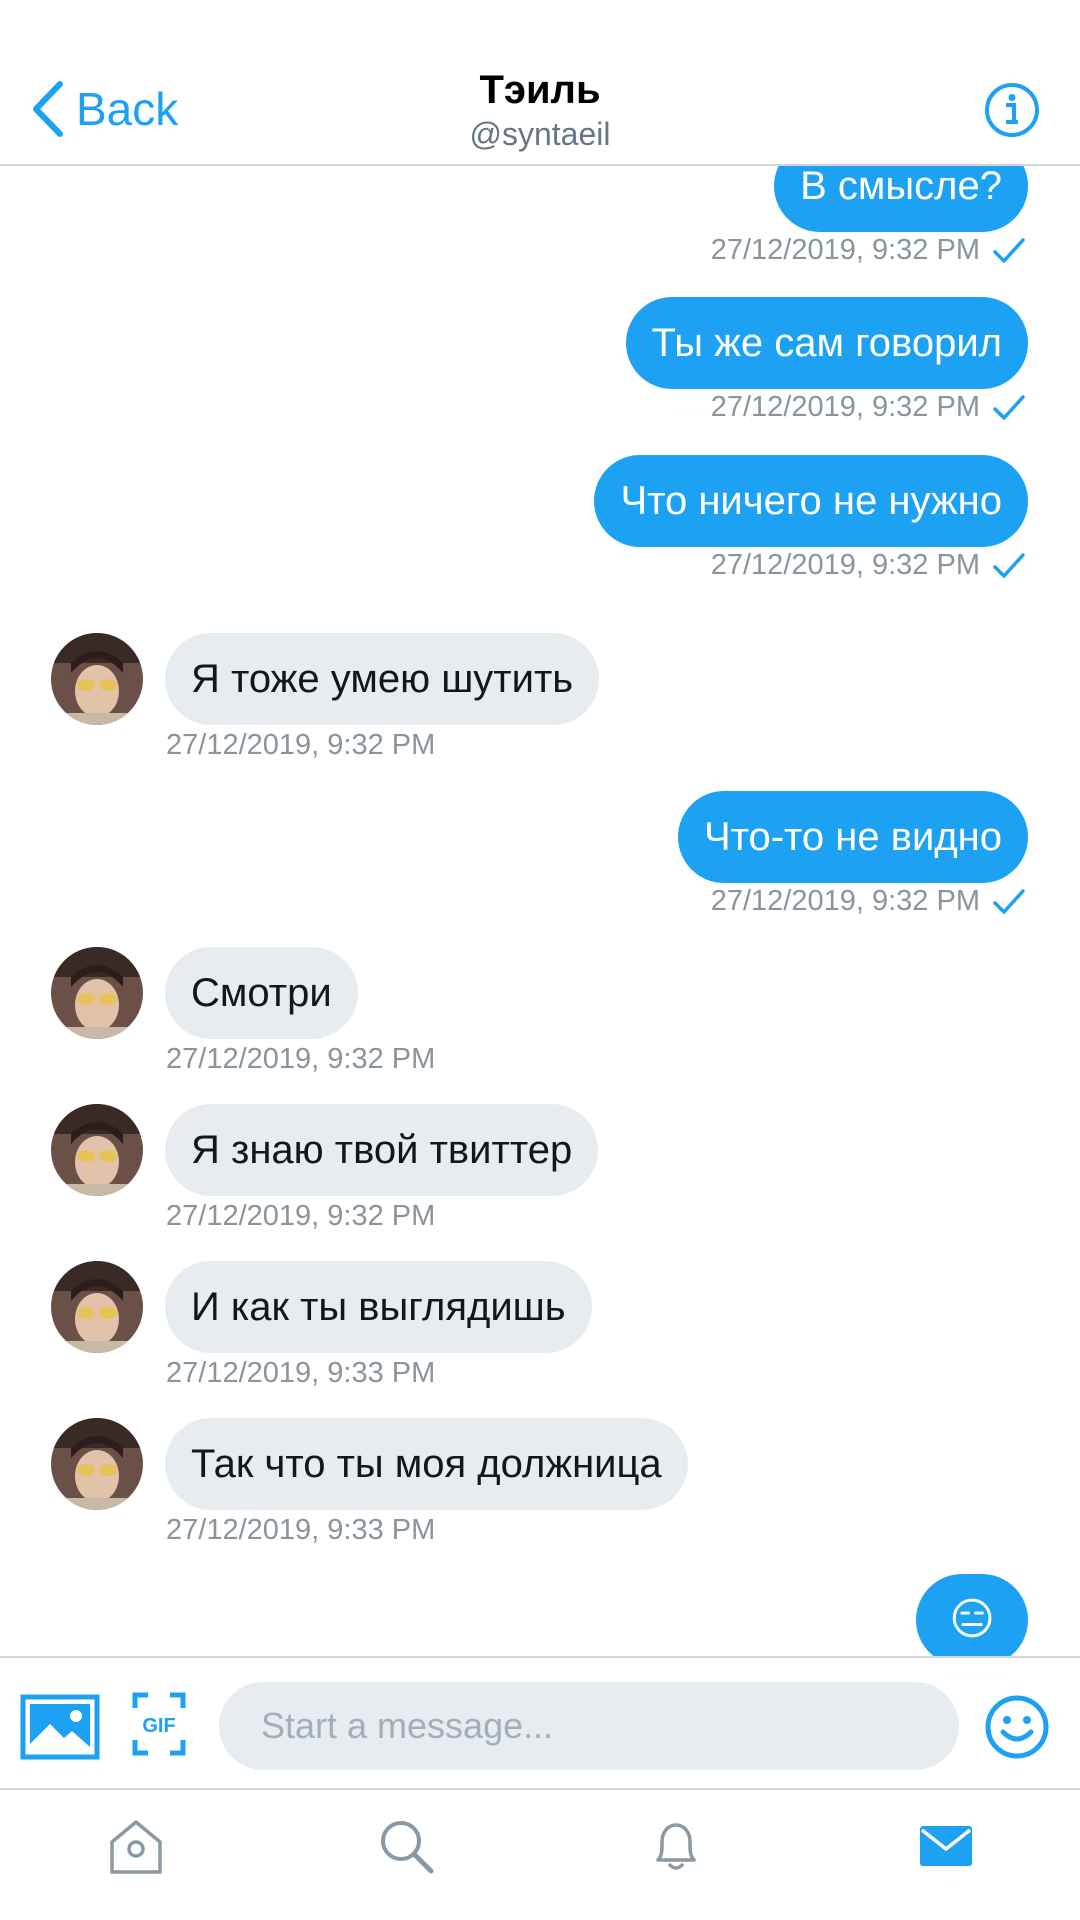  Describe the element at coordinates (136, 1846) in the screenshot. I see `home-icon` at that location.